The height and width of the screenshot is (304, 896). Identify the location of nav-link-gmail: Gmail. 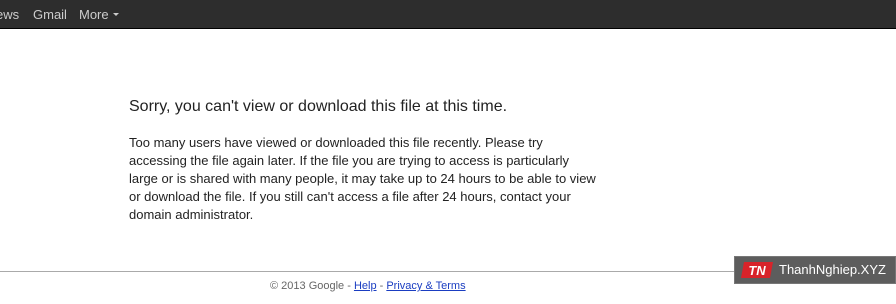
(50, 14).